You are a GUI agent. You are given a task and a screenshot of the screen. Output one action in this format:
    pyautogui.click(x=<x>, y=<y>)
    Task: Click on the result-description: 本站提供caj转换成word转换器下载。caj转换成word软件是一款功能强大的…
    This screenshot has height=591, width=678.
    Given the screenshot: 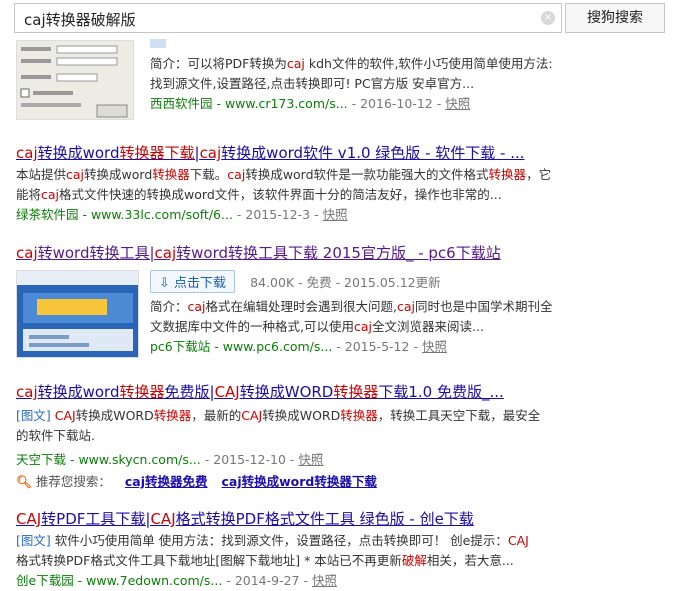 What is the action you would take?
    pyautogui.click(x=284, y=184)
    